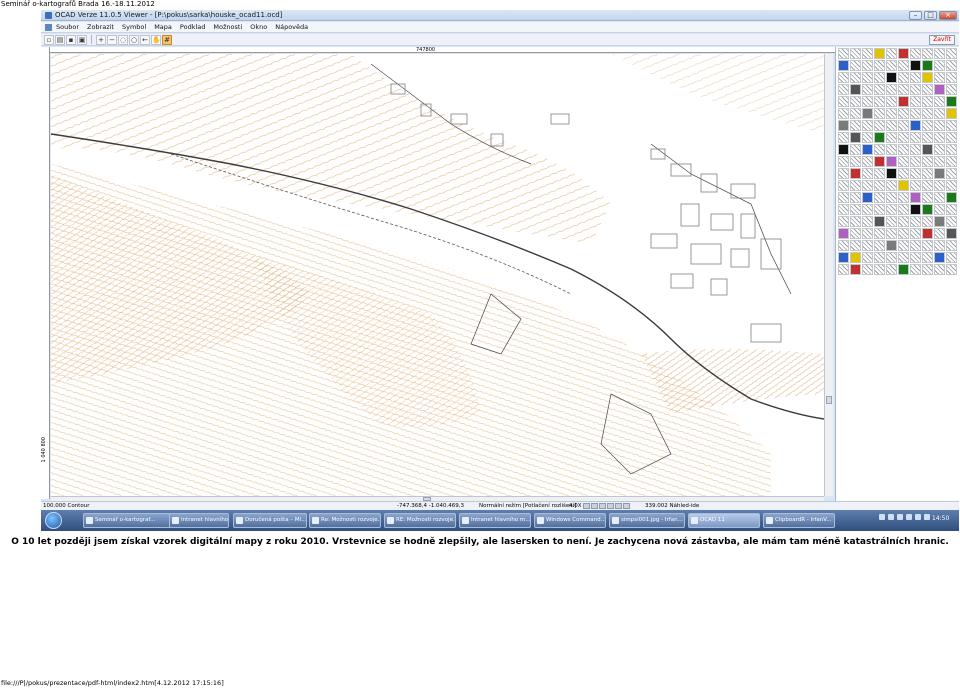 The height and width of the screenshot is (688, 960). What do you see at coordinates (100, 27) in the screenshot?
I see `menu-zobrazit: Zobrazit` at bounding box center [100, 27].